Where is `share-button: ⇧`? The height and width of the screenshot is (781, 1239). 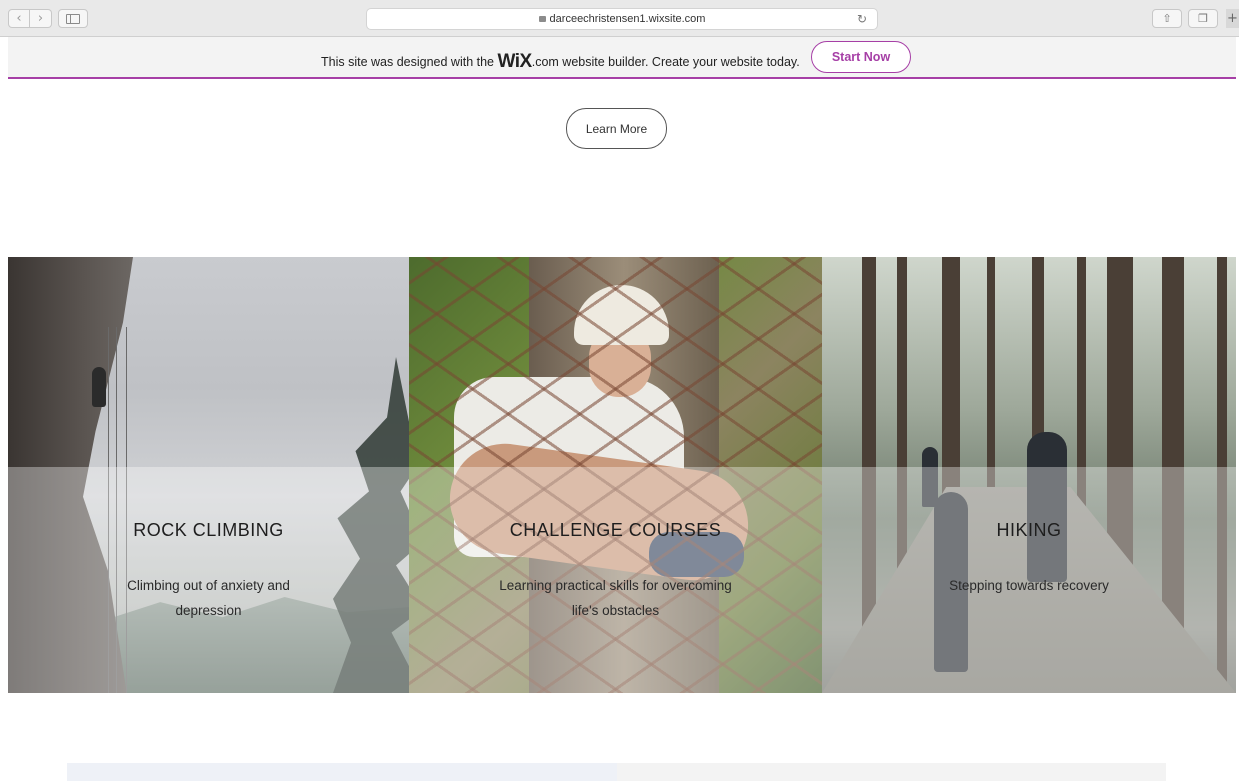
share-button: ⇧ is located at coordinates (1167, 18).